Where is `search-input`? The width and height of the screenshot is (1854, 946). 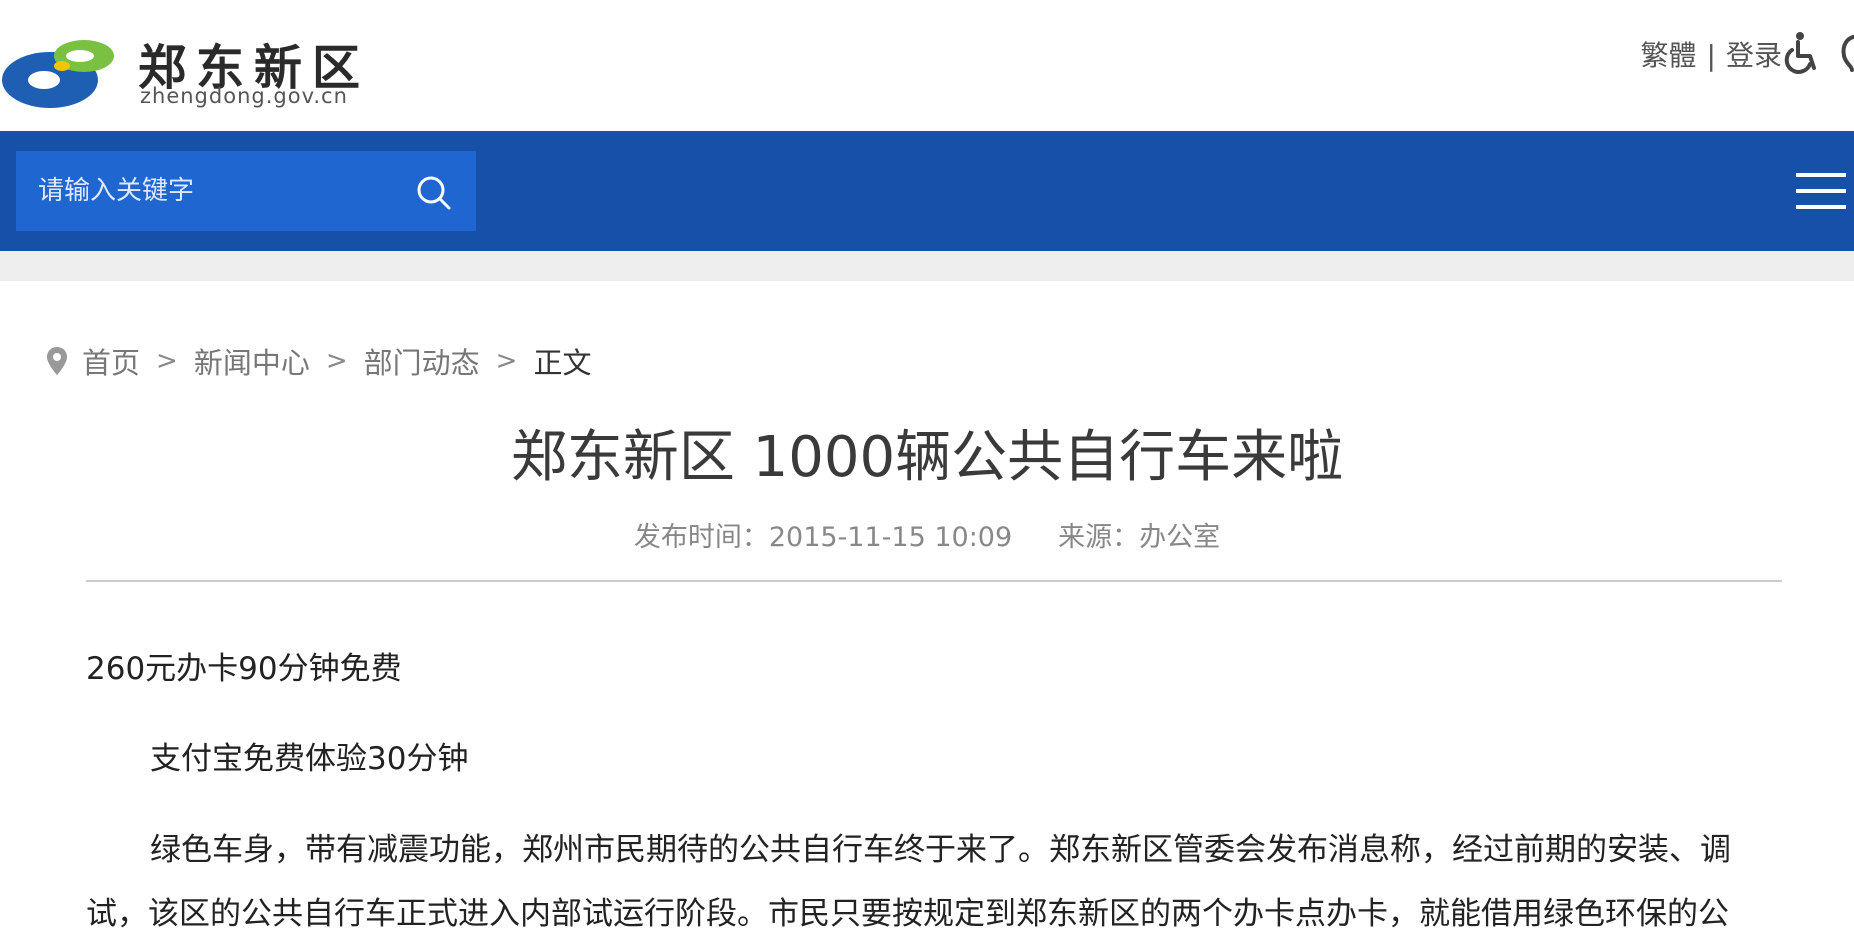 search-input is located at coordinates (226, 191).